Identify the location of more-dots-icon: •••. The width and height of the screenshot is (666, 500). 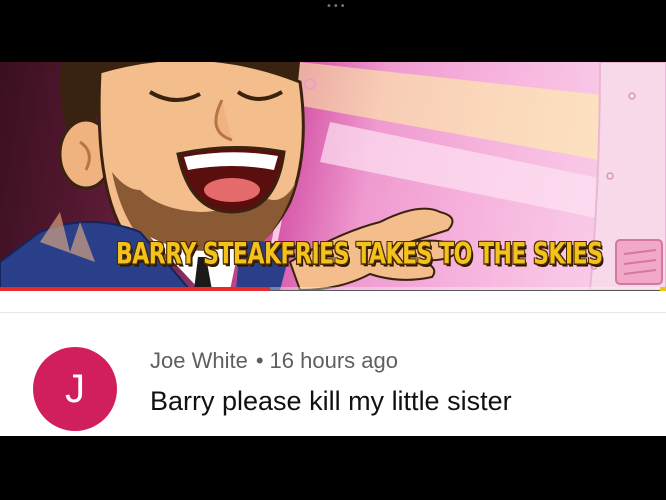
(336, 7).